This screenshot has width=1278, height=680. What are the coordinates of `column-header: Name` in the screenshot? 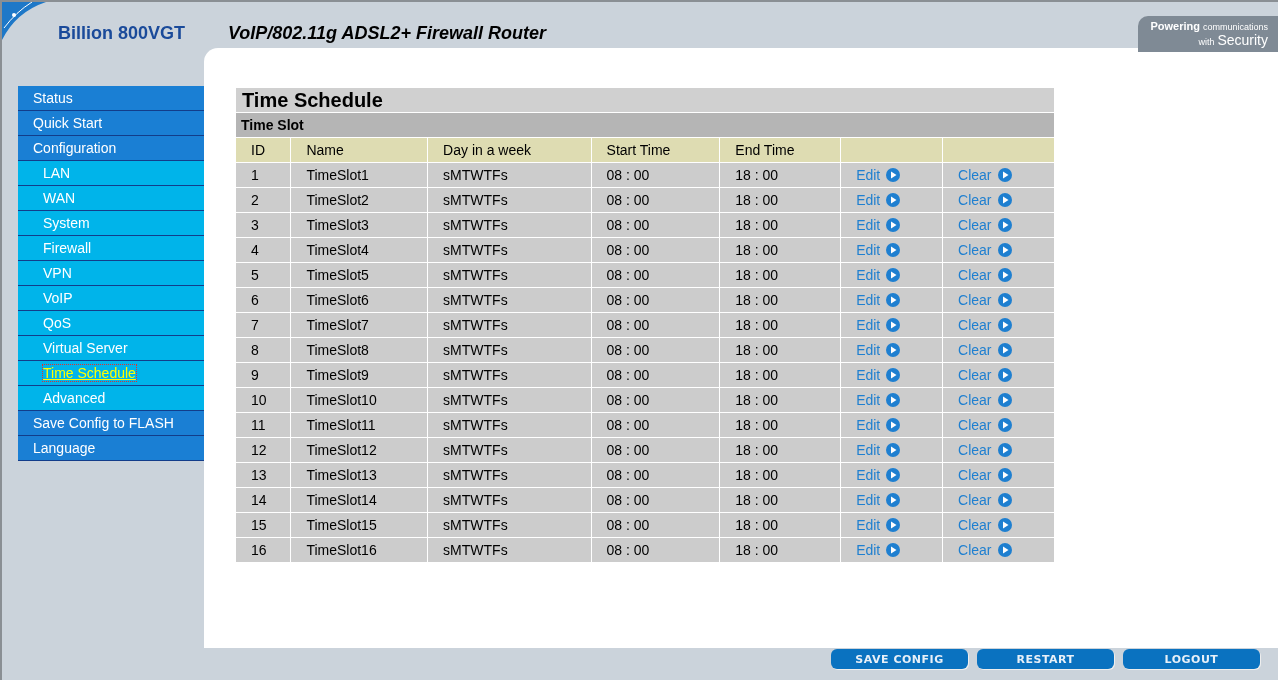 It's located at (359, 150).